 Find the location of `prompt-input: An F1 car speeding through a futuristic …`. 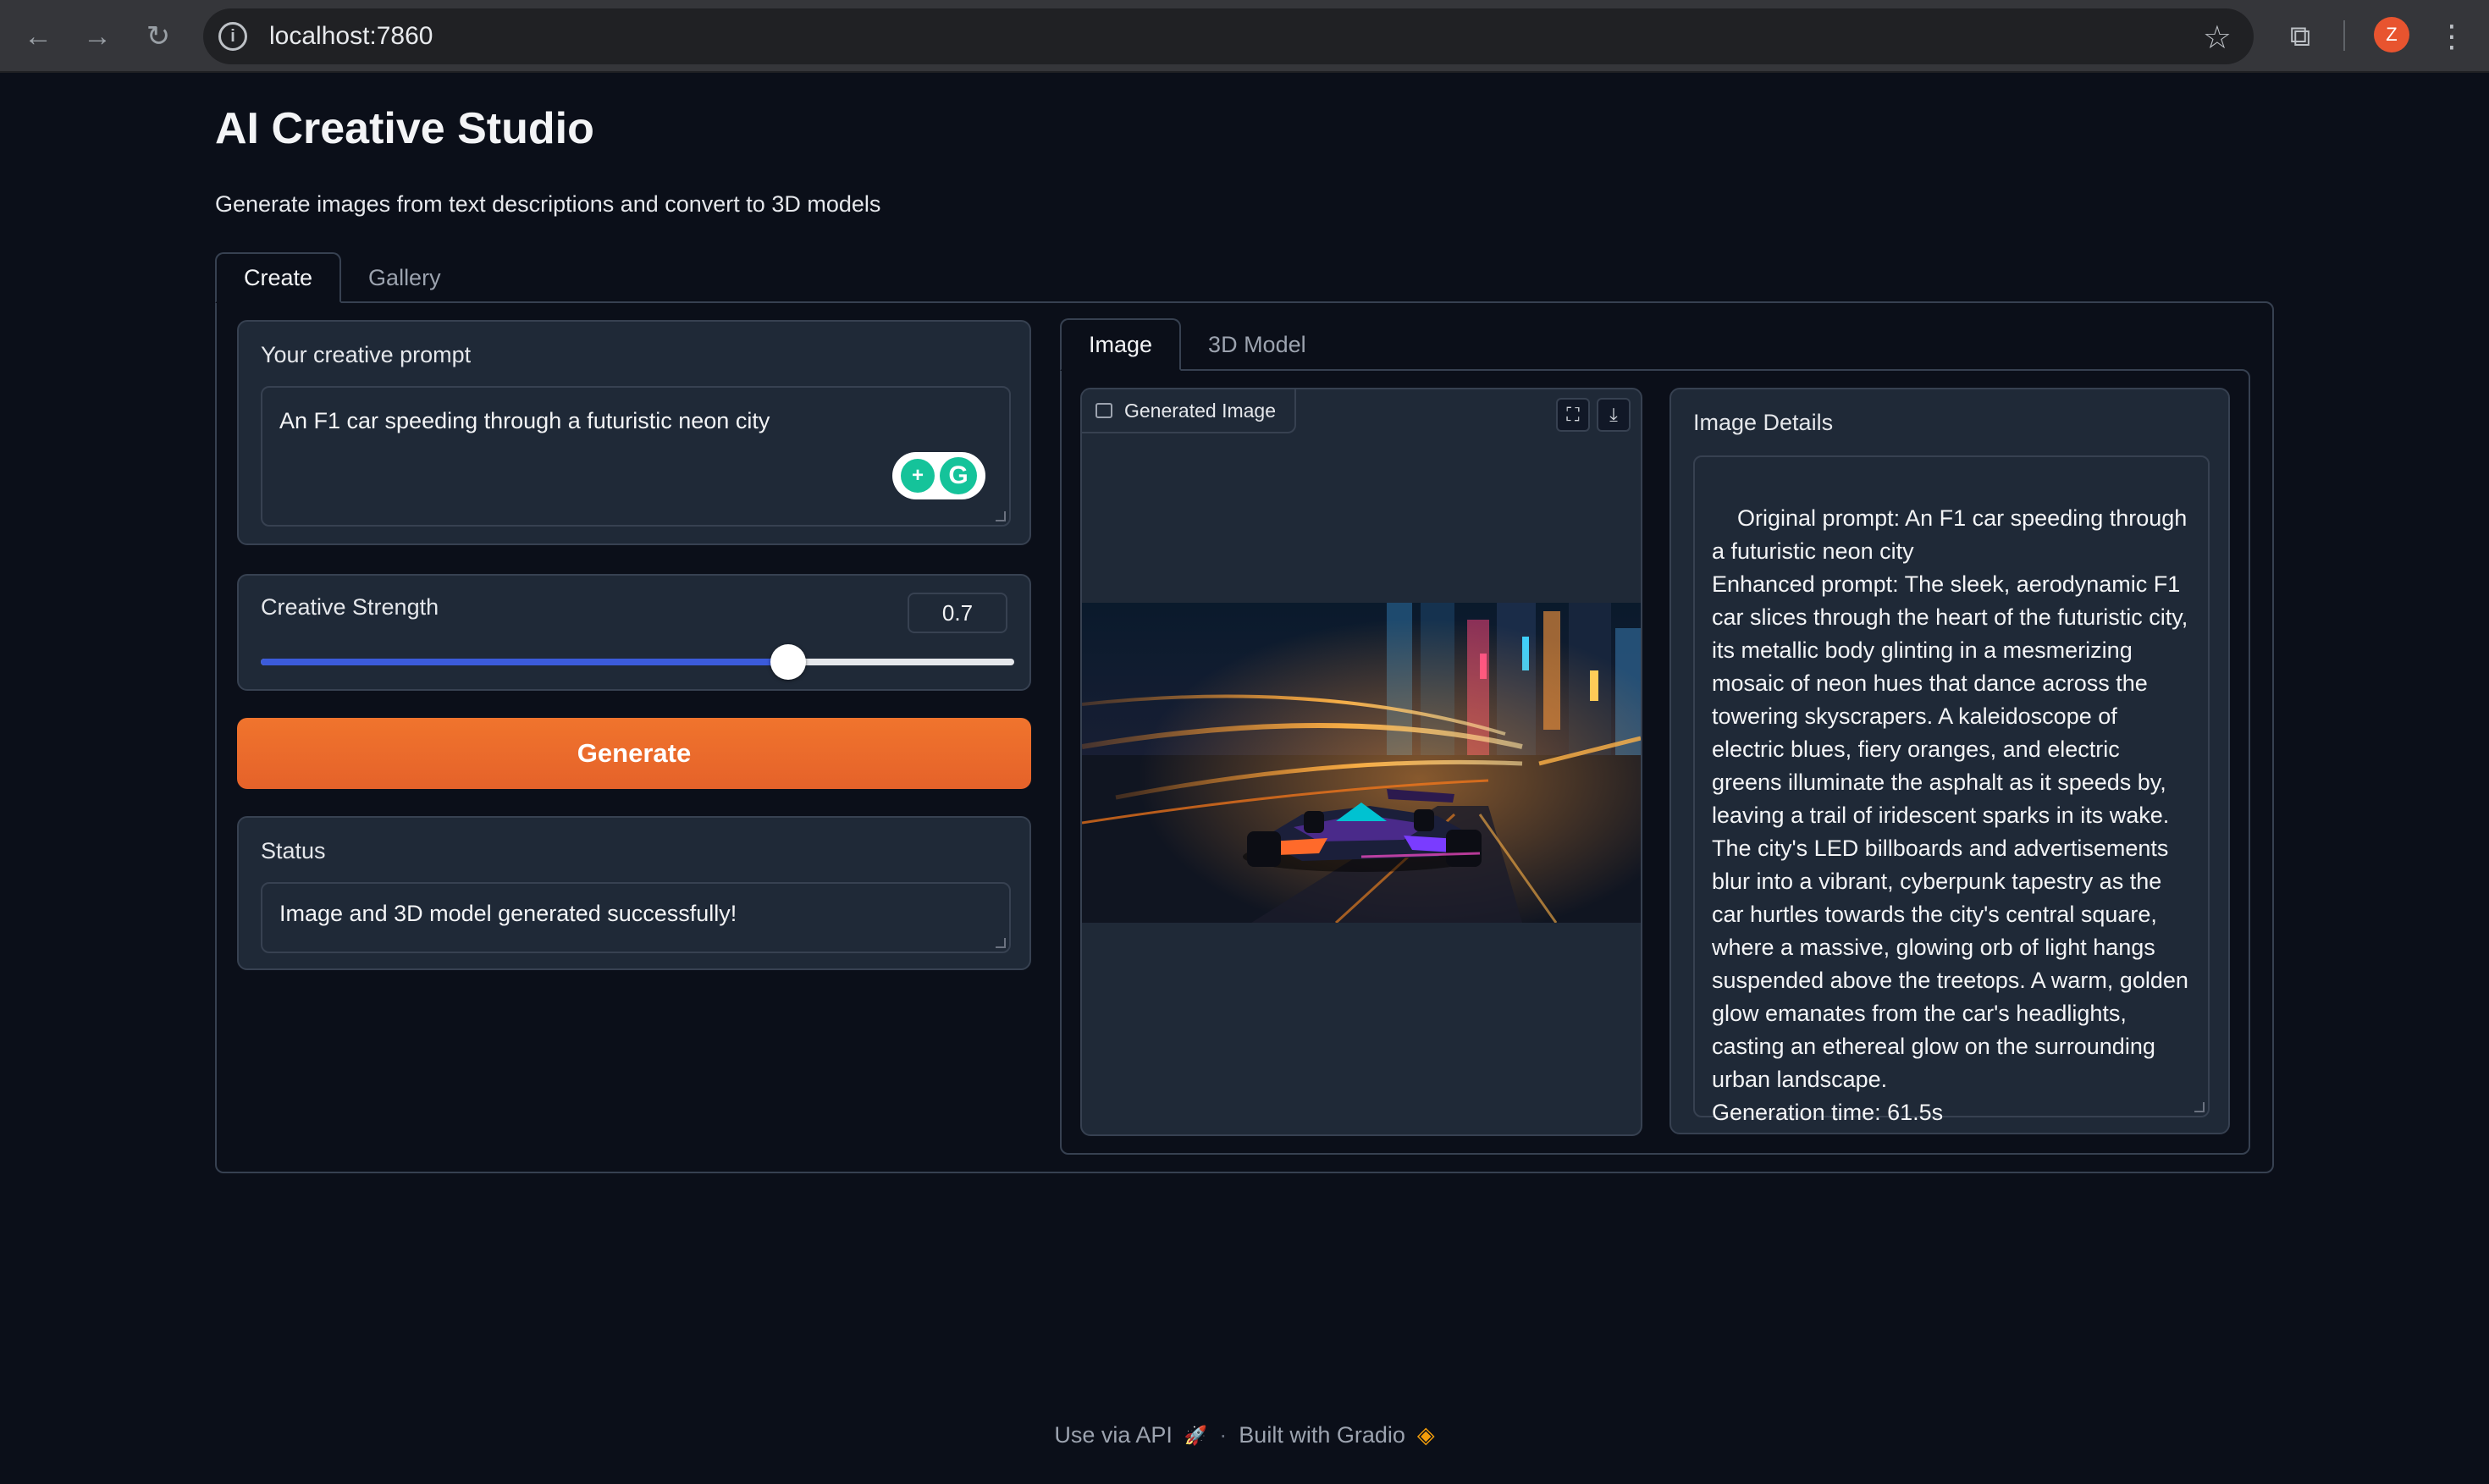

prompt-input: An F1 car speeding through a futuristic … is located at coordinates (636, 456).